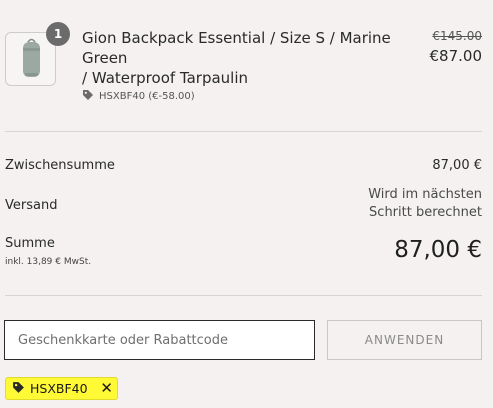 The width and height of the screenshot is (493, 408). What do you see at coordinates (438, 250) in the screenshot?
I see `total-value: 87,00 €` at bounding box center [438, 250].